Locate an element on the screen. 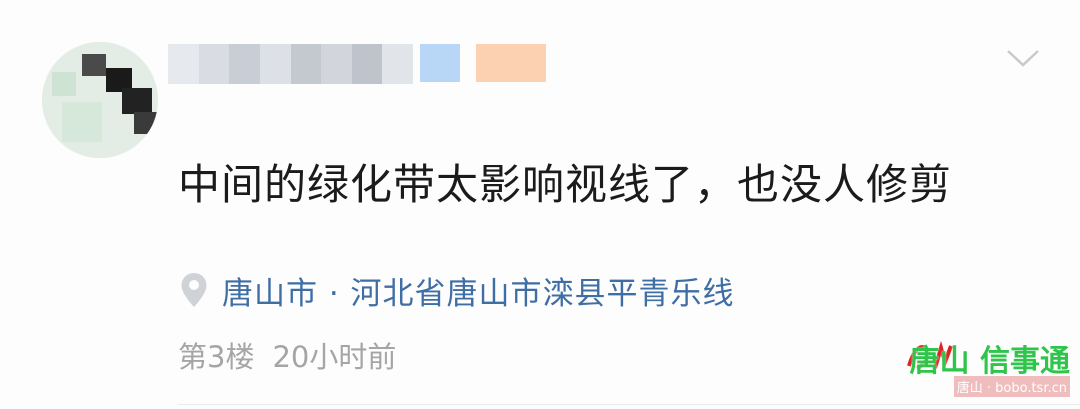  chevron-down-icon is located at coordinates (1023, 58).